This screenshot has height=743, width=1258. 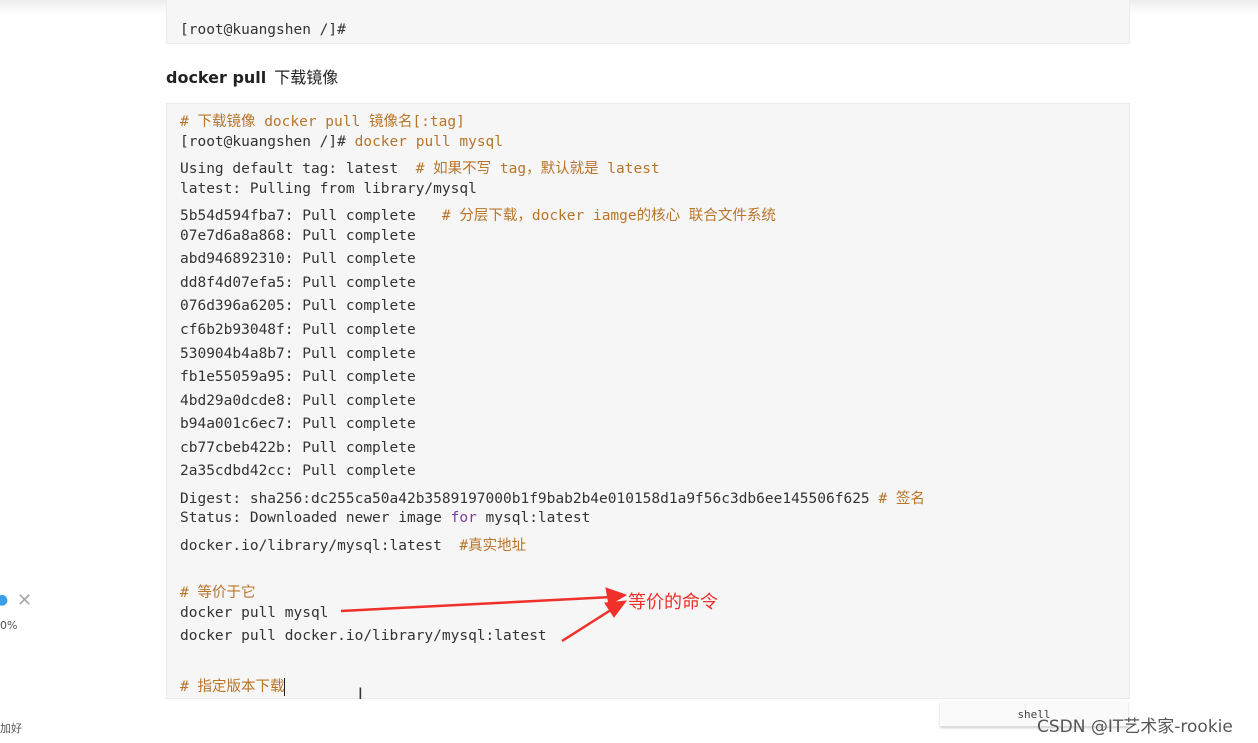 What do you see at coordinates (360, 693) in the screenshot?
I see `text-cursor-icon: I` at bounding box center [360, 693].